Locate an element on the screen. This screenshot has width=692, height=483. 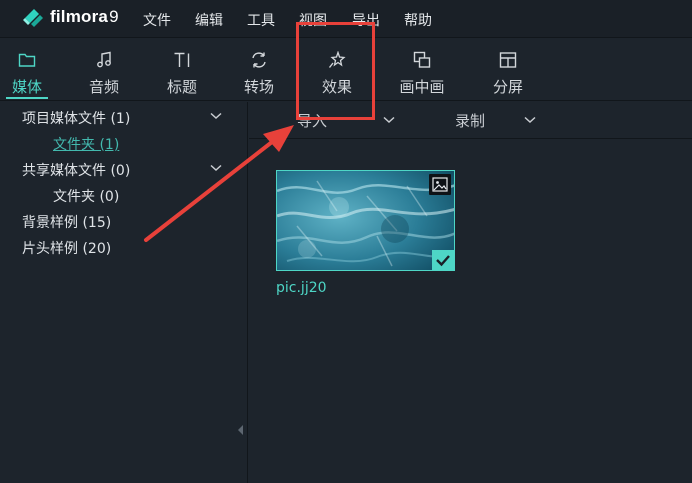
sidebar-item-project-folder: 文件夹 (1) is located at coordinates (86, 144).